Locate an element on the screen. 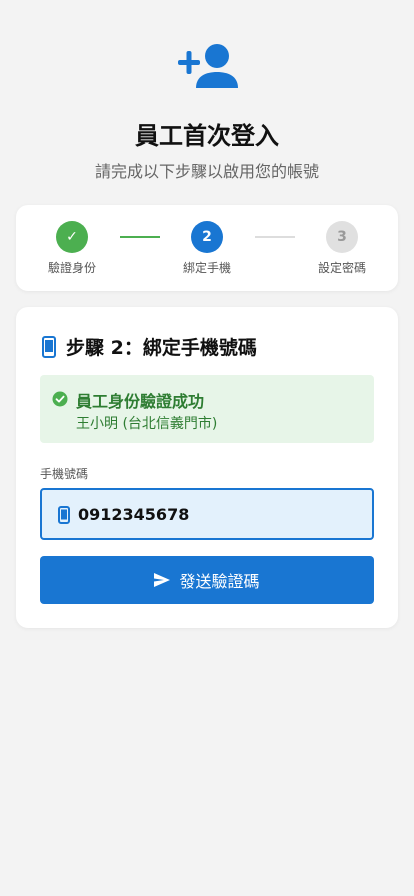  success-alert: 員工身份驗證成功 王小明 (台北信義門市) is located at coordinates (207, 409).